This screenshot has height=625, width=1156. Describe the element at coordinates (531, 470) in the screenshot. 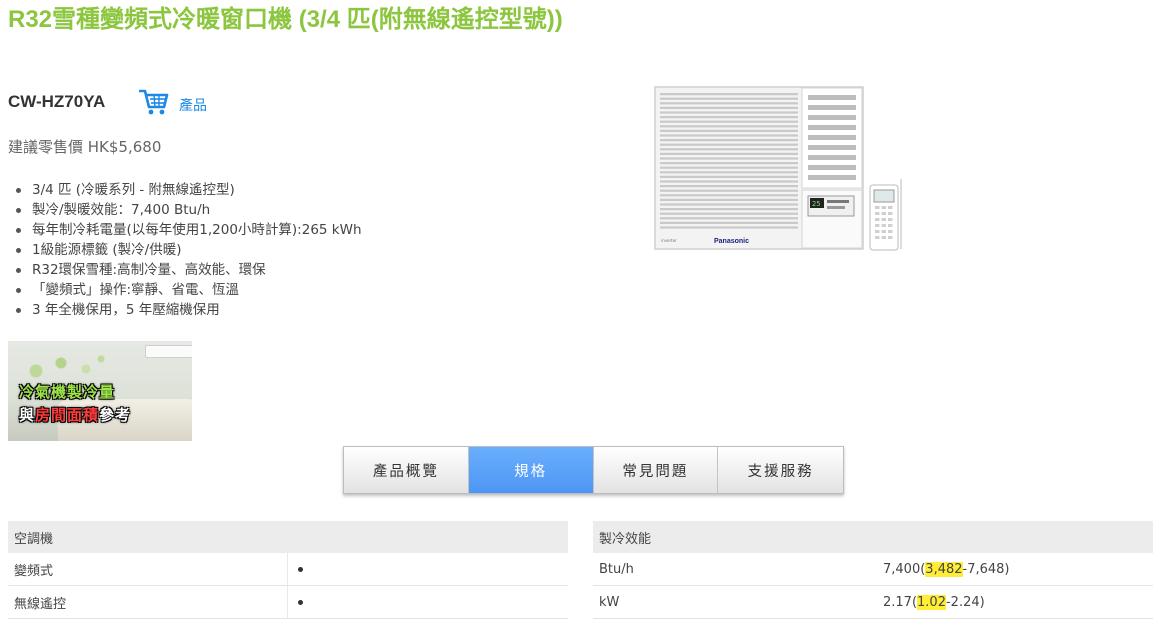

I see `tab-specifications: 規格` at that location.